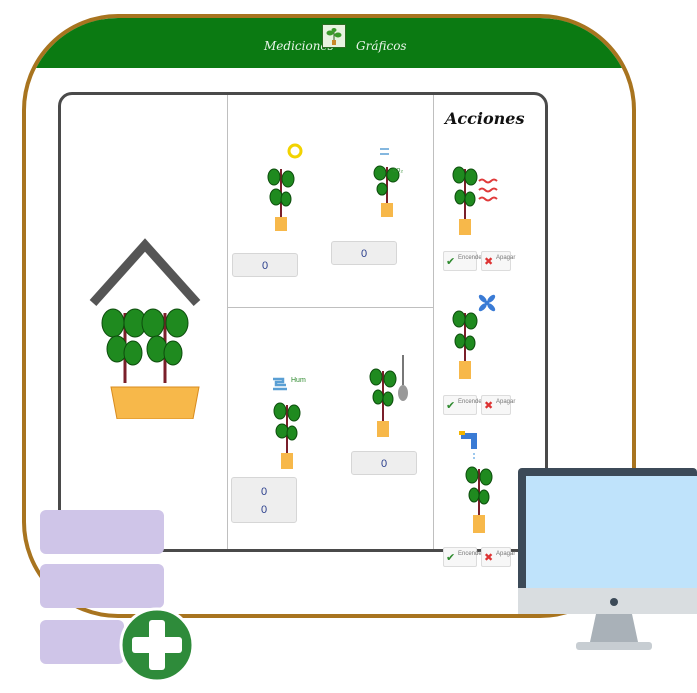 This screenshot has height=693, width=697. What do you see at coordinates (474, 336) in the screenshot?
I see `fan-plant` at bounding box center [474, 336].